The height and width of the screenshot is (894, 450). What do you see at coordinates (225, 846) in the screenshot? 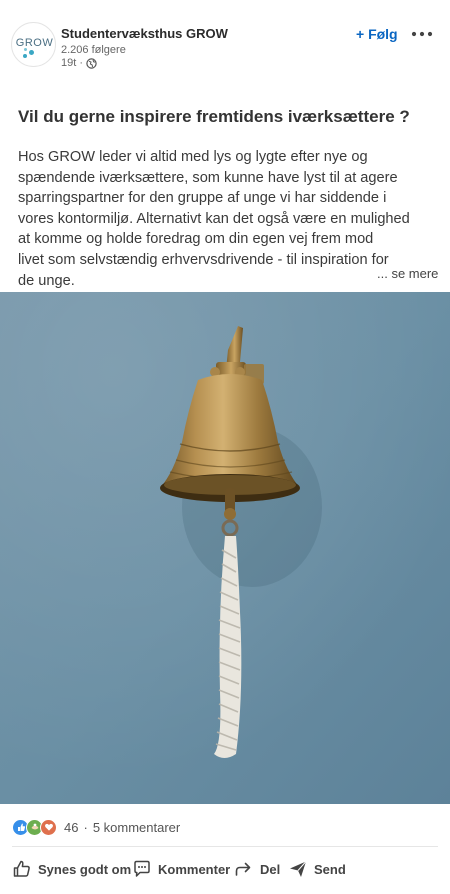
I see `divider` at bounding box center [225, 846].